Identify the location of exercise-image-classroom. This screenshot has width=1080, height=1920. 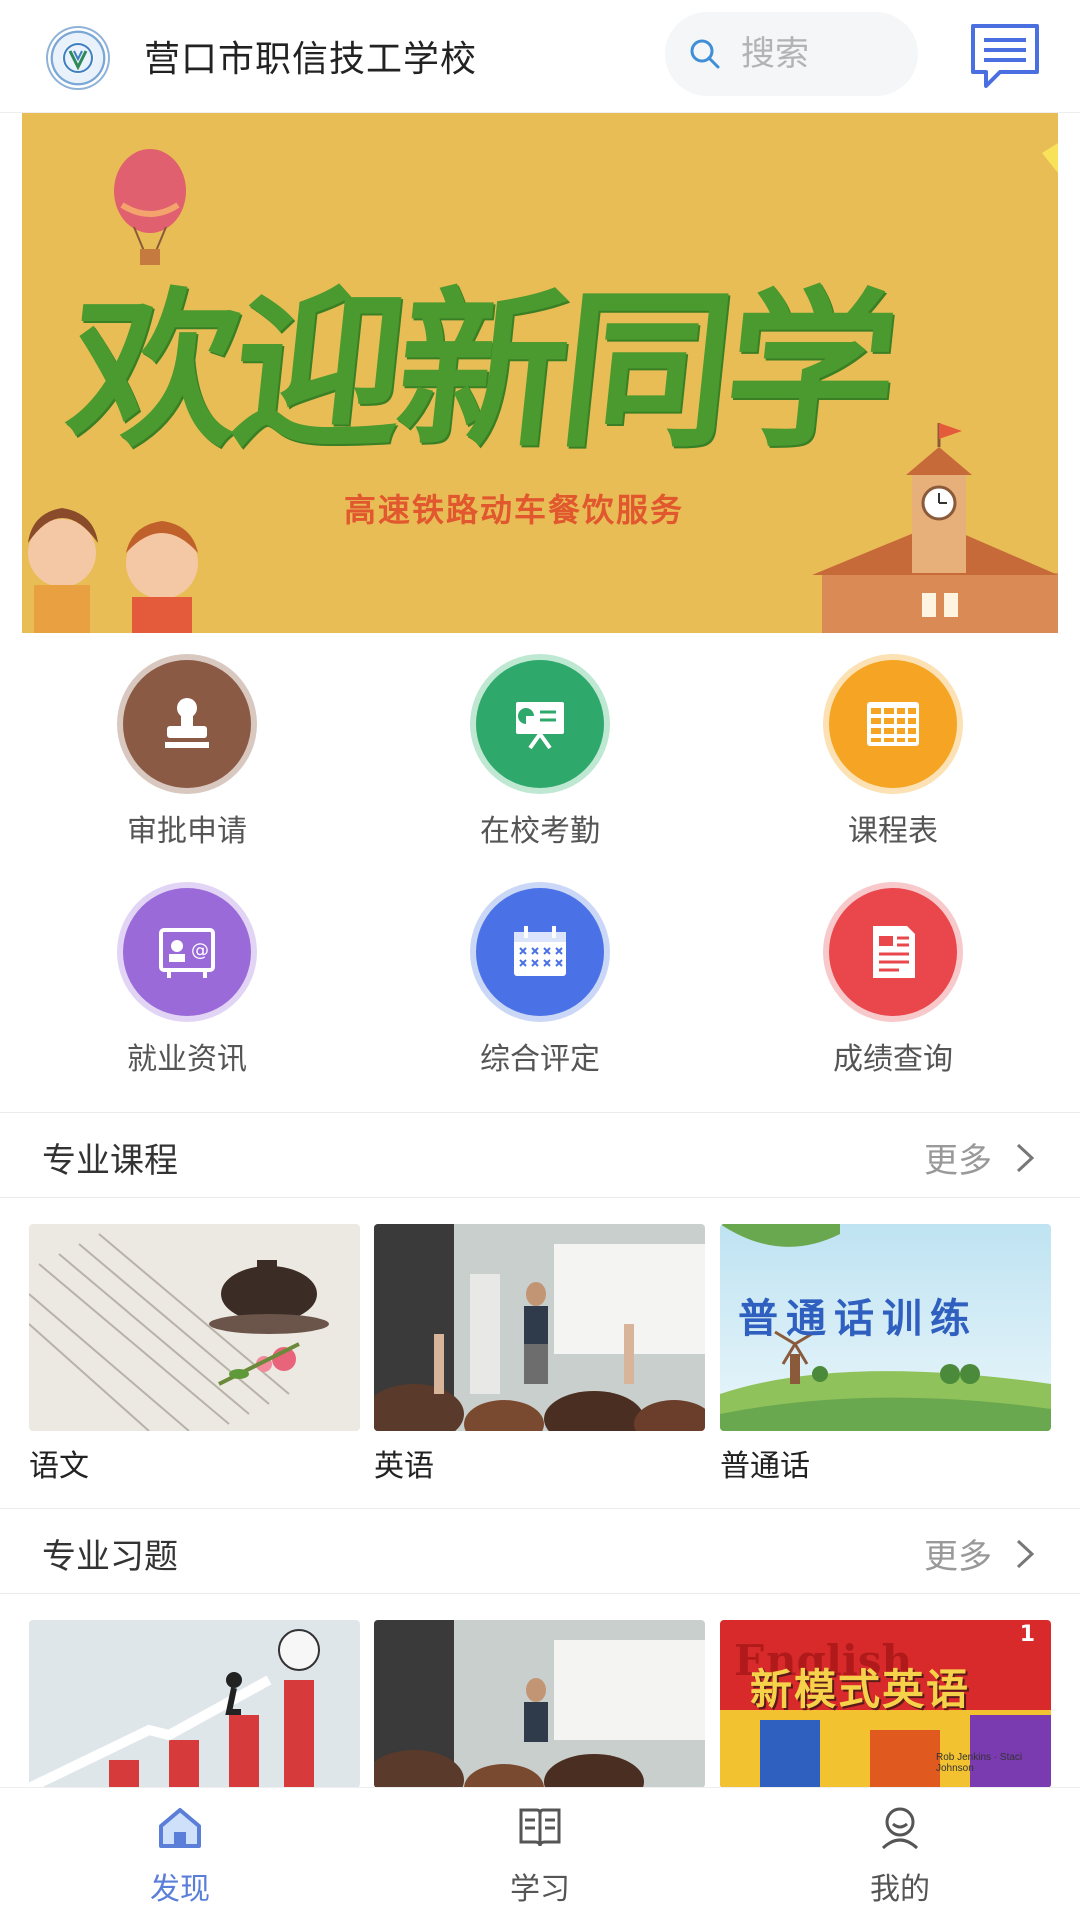
(539, 1704).